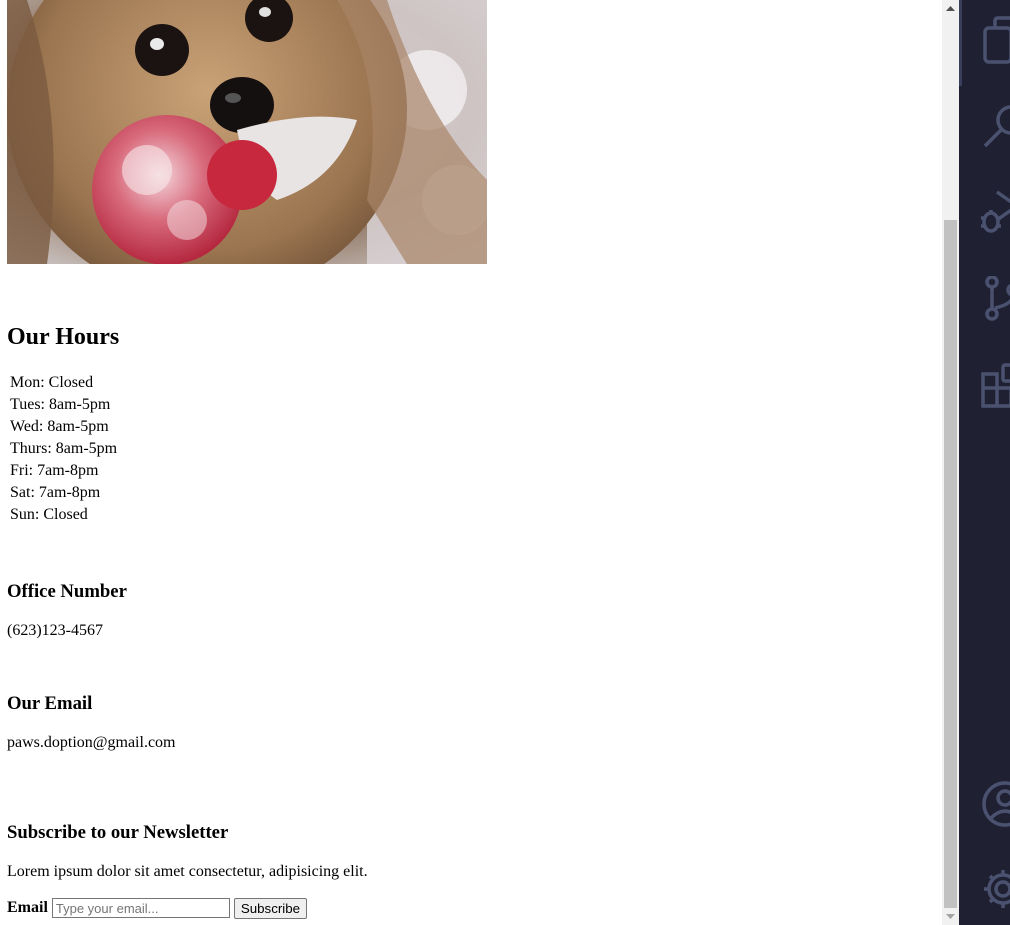  Describe the element at coordinates (984, 462) in the screenshot. I see `activity-bar` at that location.